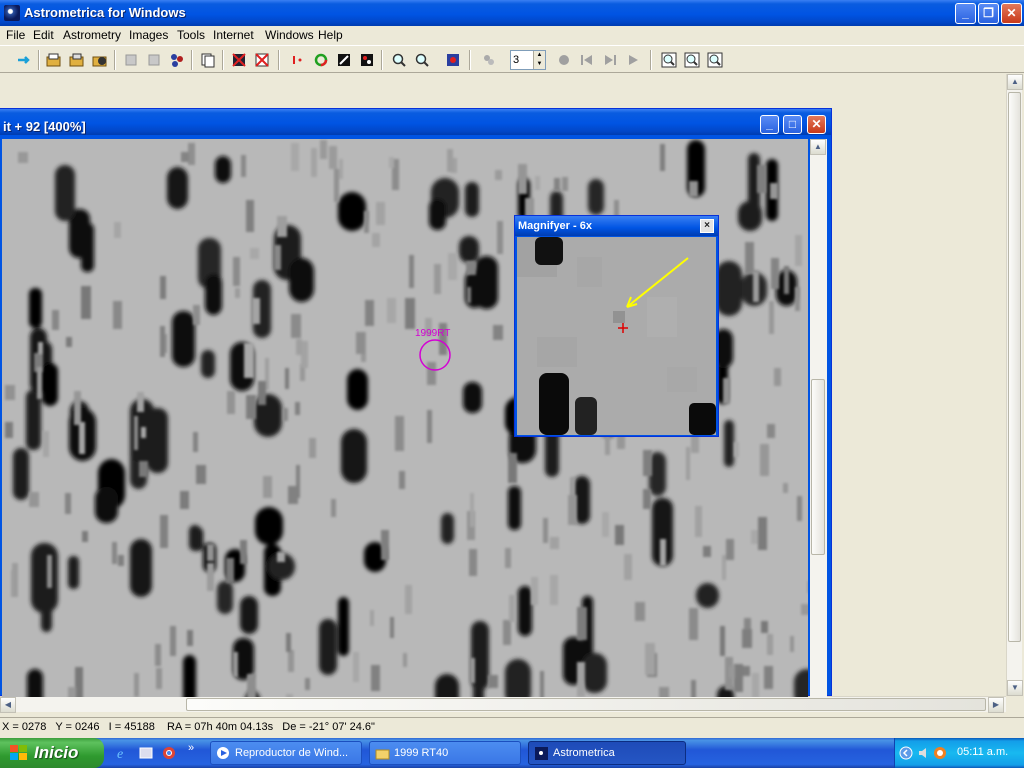 Image resolution: width=1024 pixels, height=768 pixels. Describe the element at coordinates (616, 226) in the screenshot. I see `magnifier-title-bar: Magnifyer - 6x ×` at that location.